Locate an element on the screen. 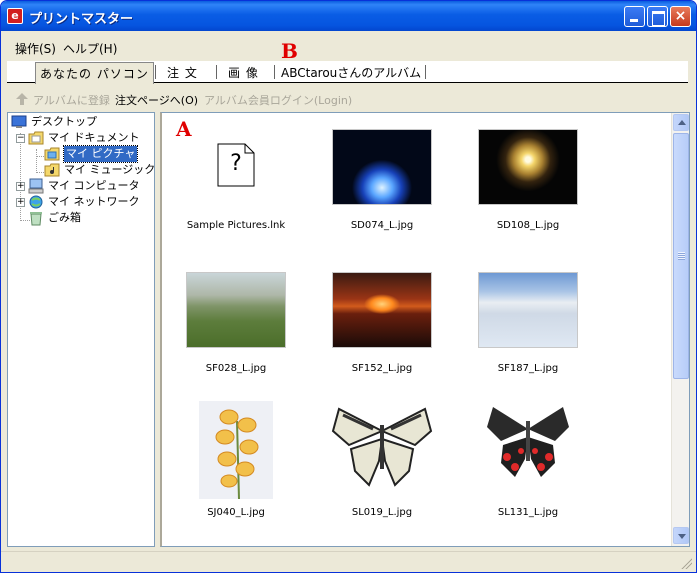 Image resolution: width=697 pixels, height=573 pixels. toolbar: アルバムに登録 注文ページへ(O) アルバム会員ログイン(Login) is located at coordinates (348, 99).